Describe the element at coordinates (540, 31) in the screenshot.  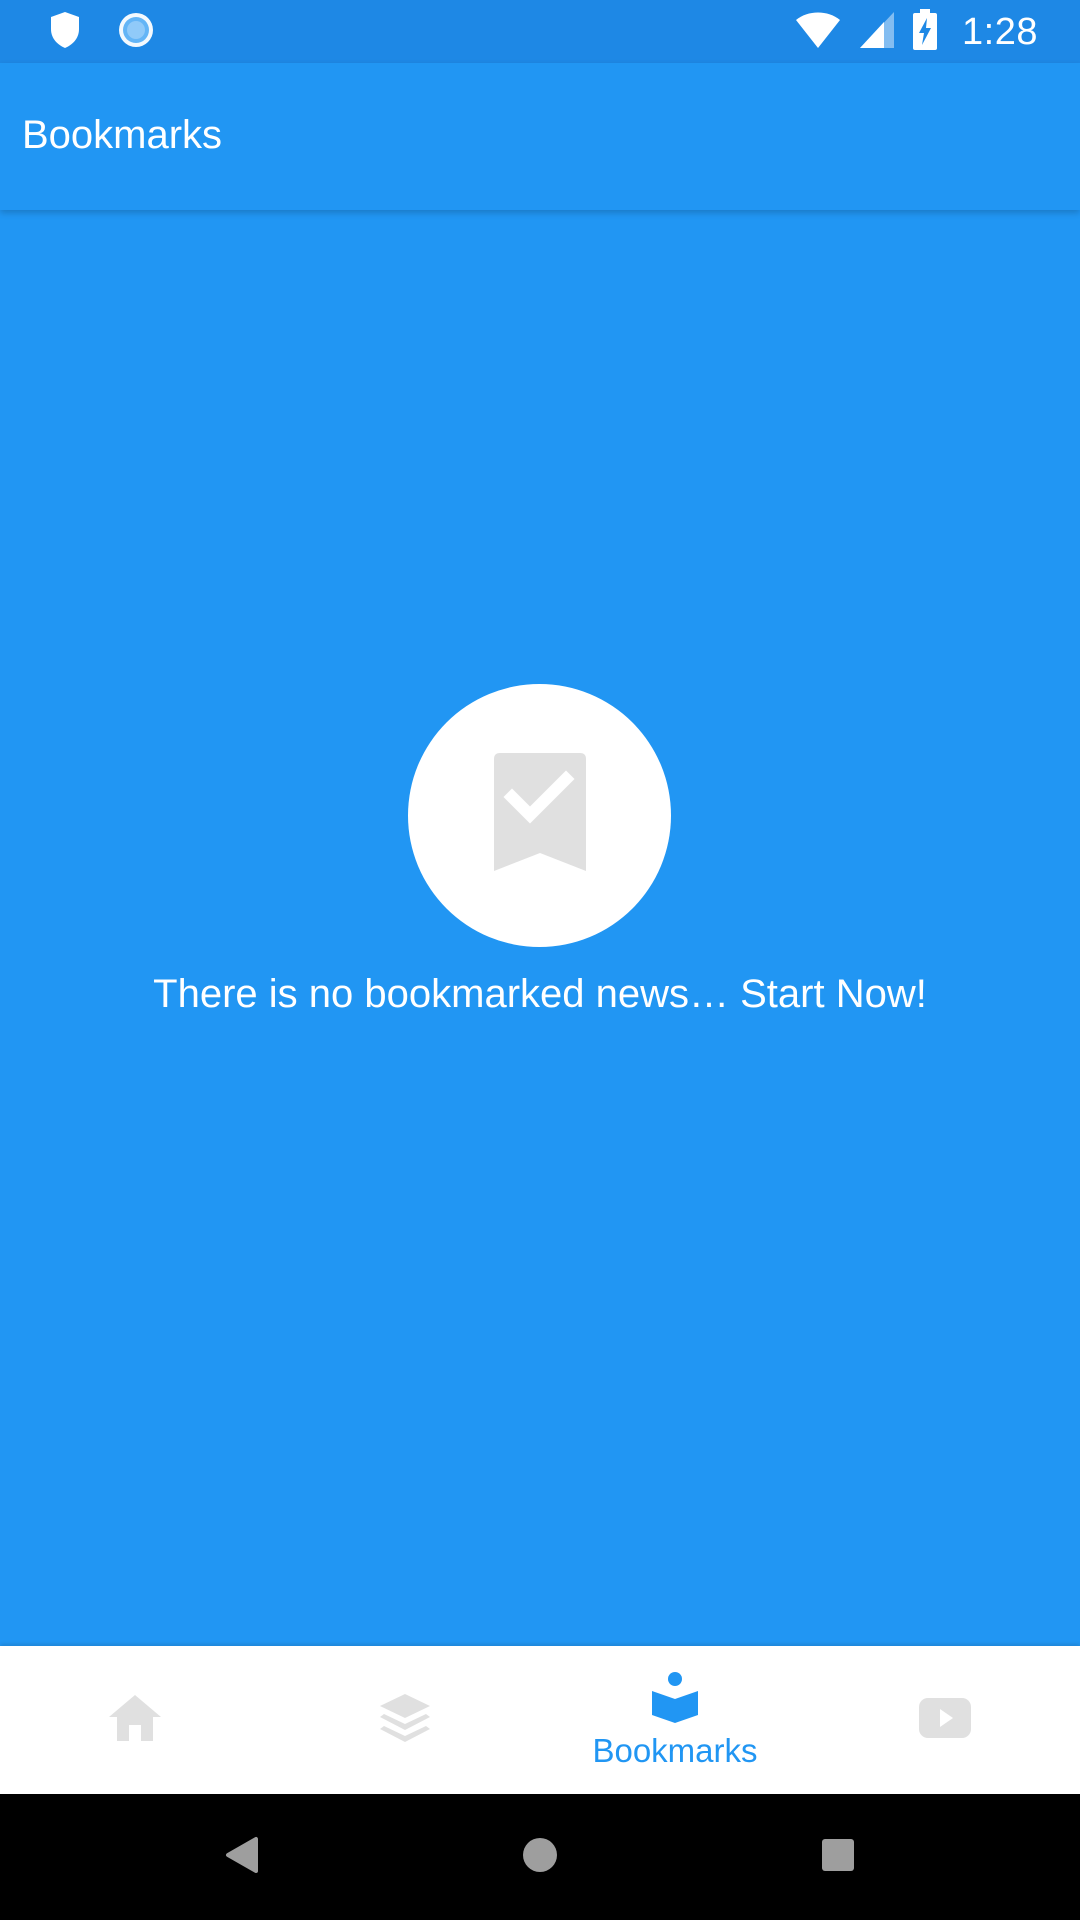
I see `status-bar: 1:28` at that location.